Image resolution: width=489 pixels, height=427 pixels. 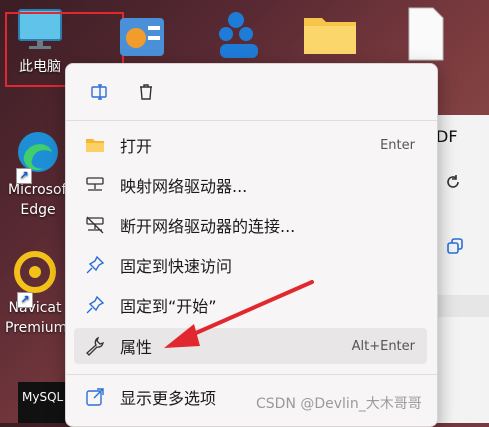 What do you see at coordinates (397, 145) in the screenshot?
I see `shortcut-text: Enter` at bounding box center [397, 145].